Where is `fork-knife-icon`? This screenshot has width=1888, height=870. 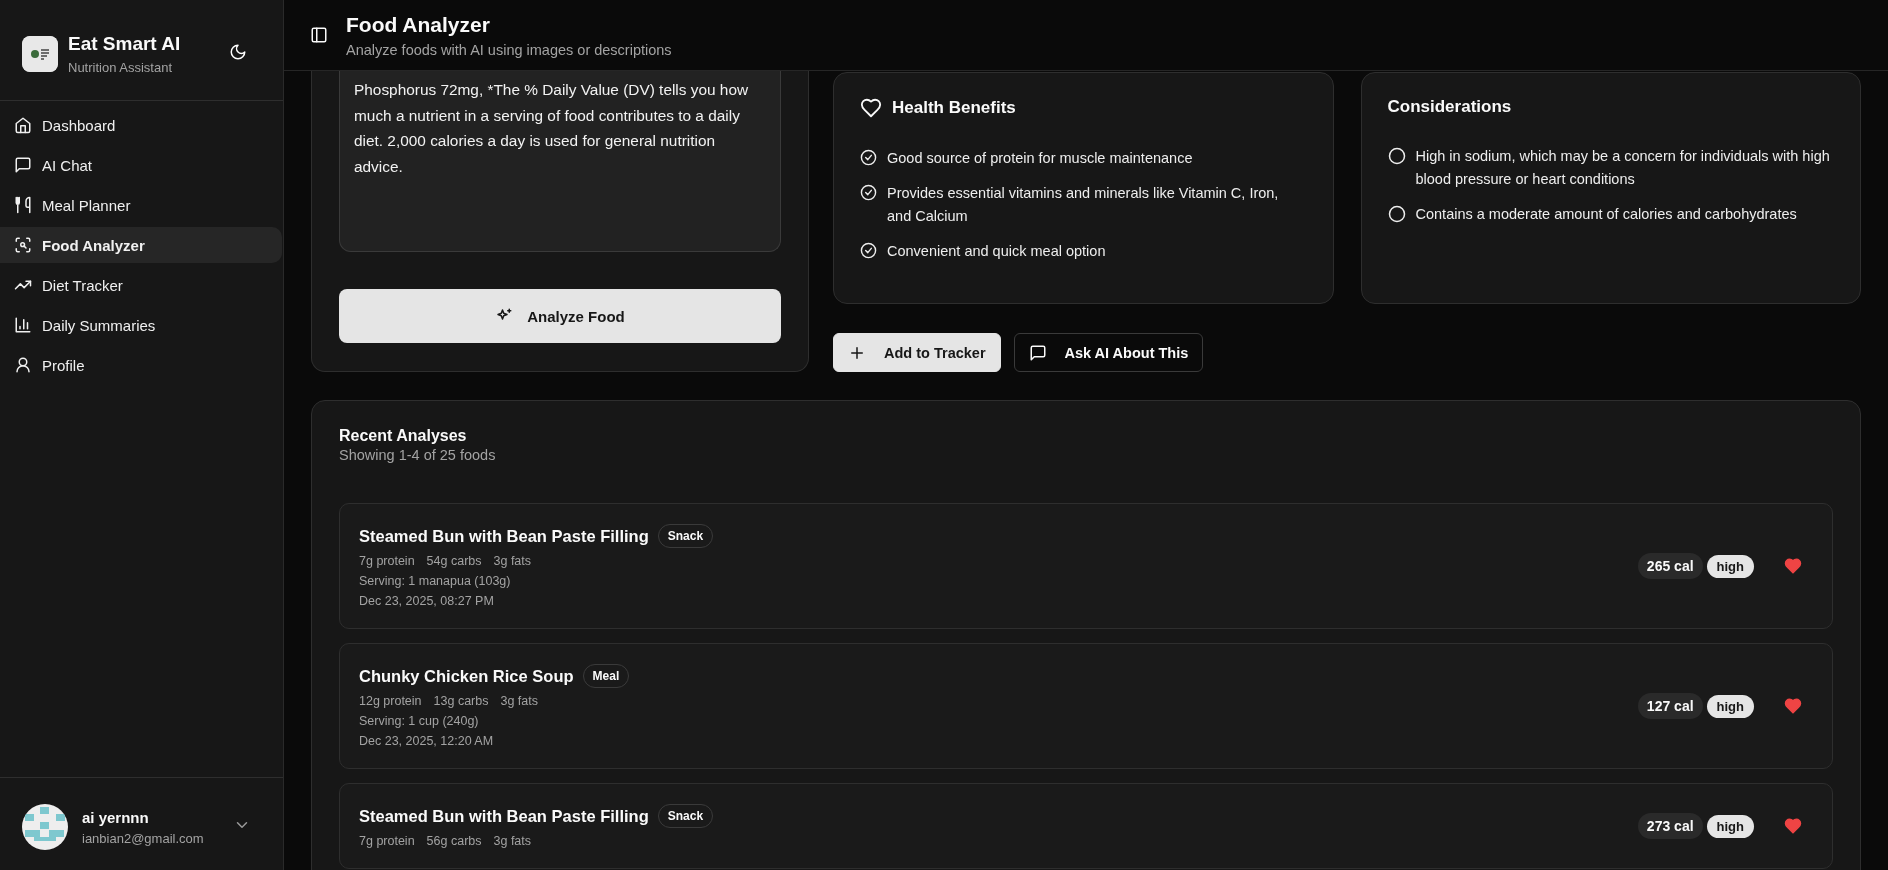 fork-knife-icon is located at coordinates (23, 205).